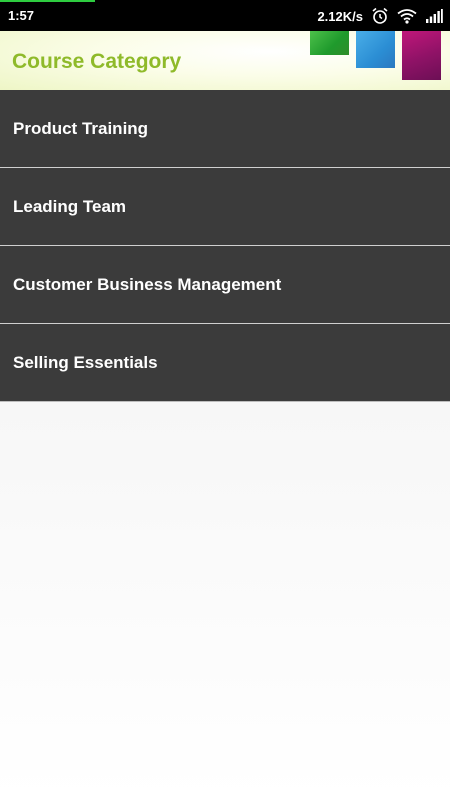 The width and height of the screenshot is (450, 800). Describe the element at coordinates (434, 16) in the screenshot. I see `signal-icon` at that location.